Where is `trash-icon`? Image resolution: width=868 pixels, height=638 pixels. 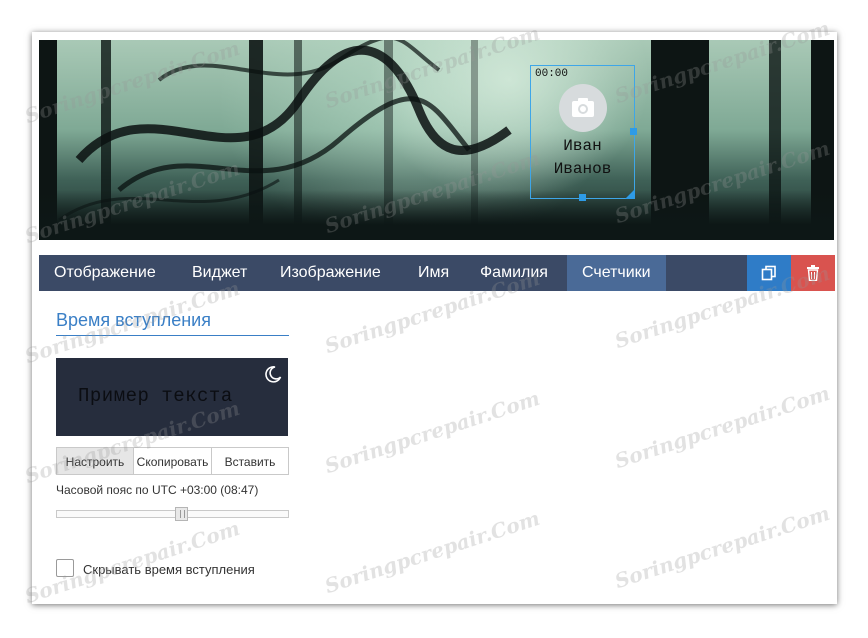
trash-icon is located at coordinates (813, 273).